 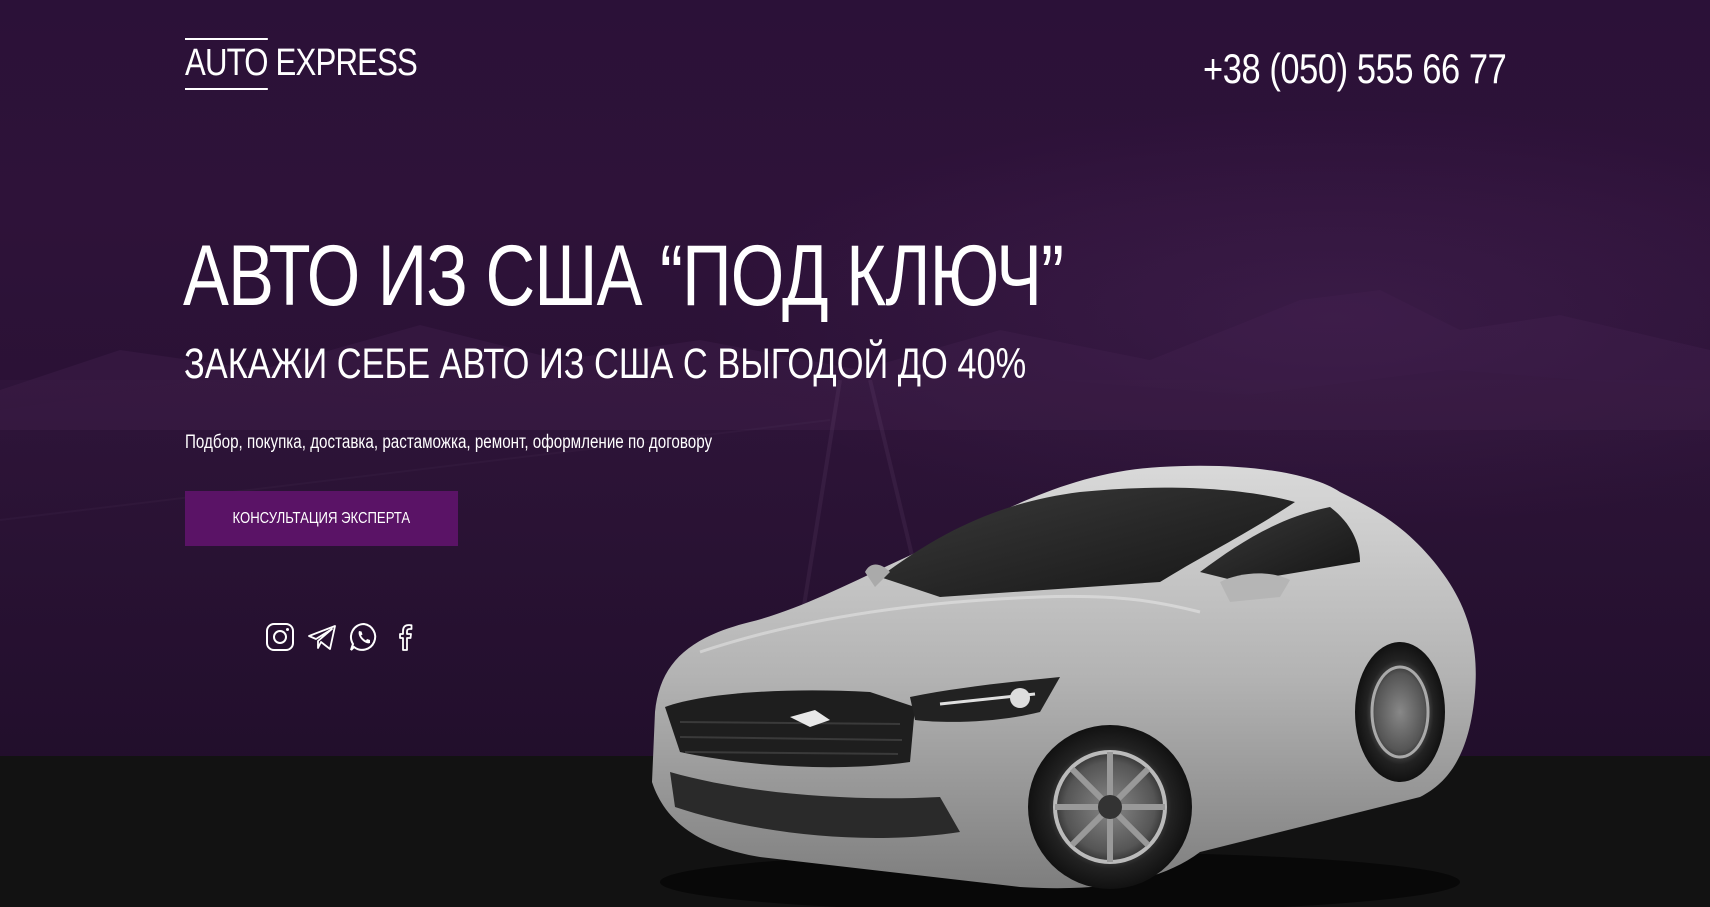 I want to click on whatsapp-icon, so click(x=363, y=636).